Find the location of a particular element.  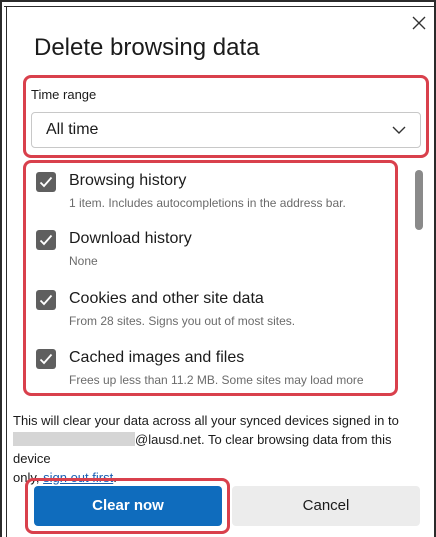

cancel-button: Cancel is located at coordinates (326, 506).